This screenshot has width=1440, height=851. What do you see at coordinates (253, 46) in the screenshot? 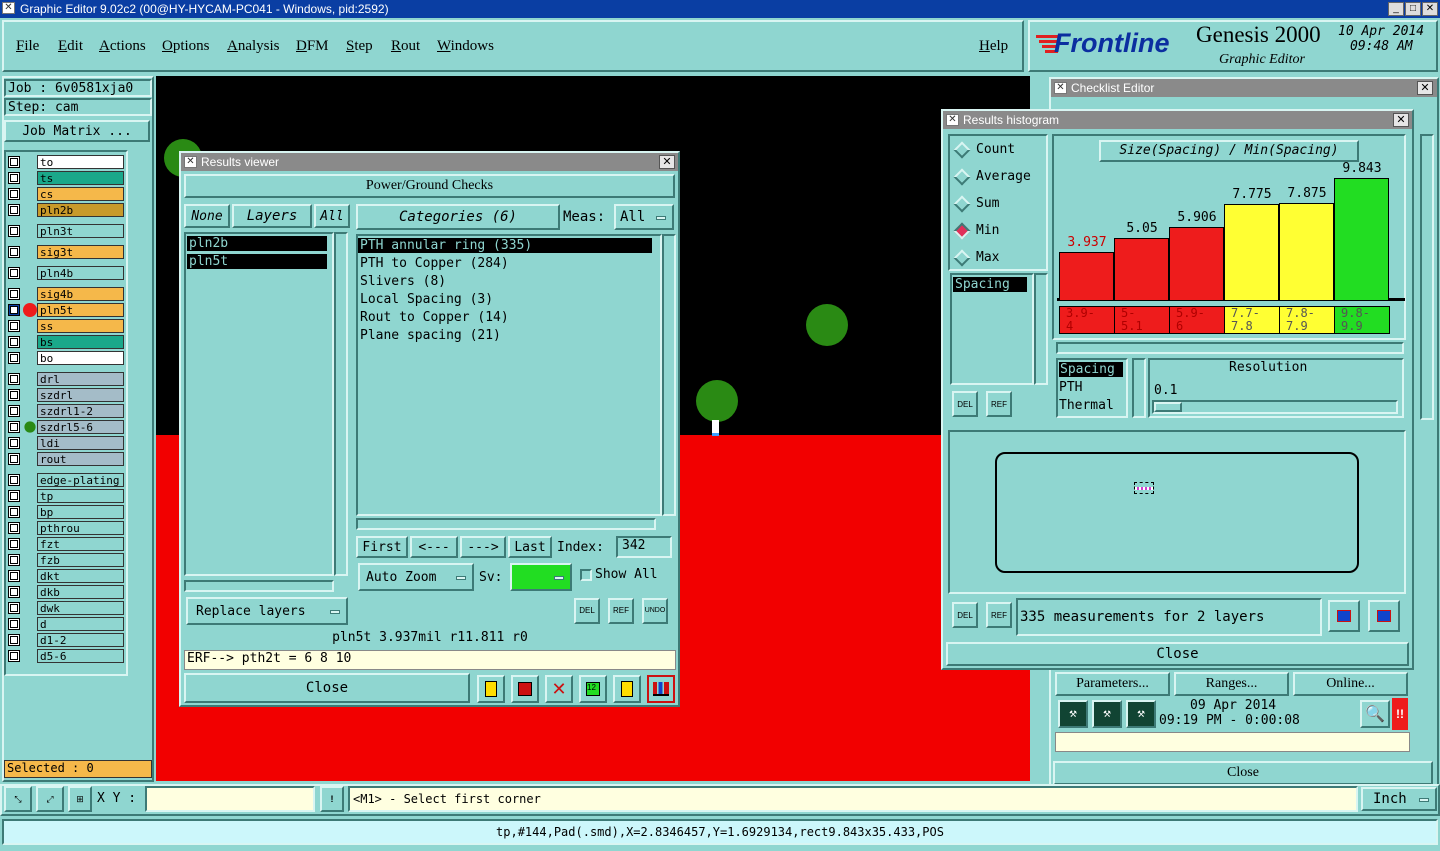
I see `menu-analysis: Analysis` at bounding box center [253, 46].